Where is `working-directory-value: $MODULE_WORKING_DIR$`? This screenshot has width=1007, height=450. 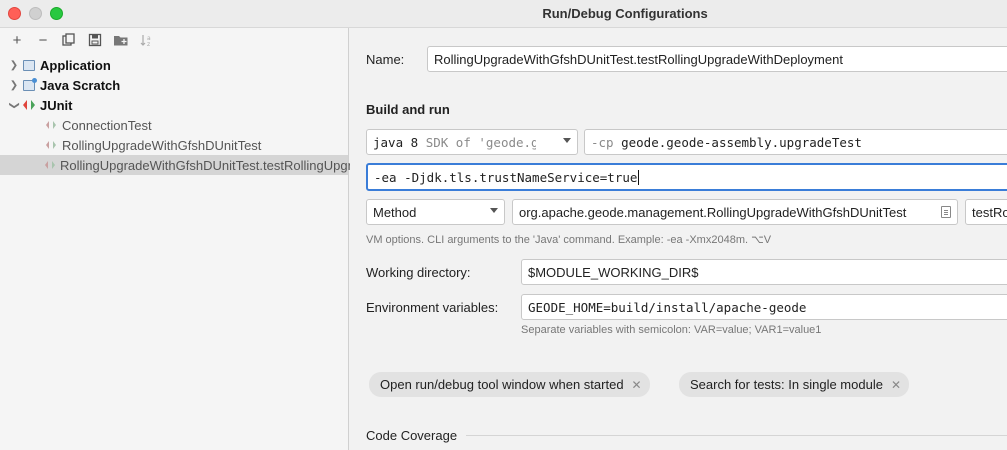 working-directory-value: $MODULE_WORKING_DIR$ is located at coordinates (613, 272).